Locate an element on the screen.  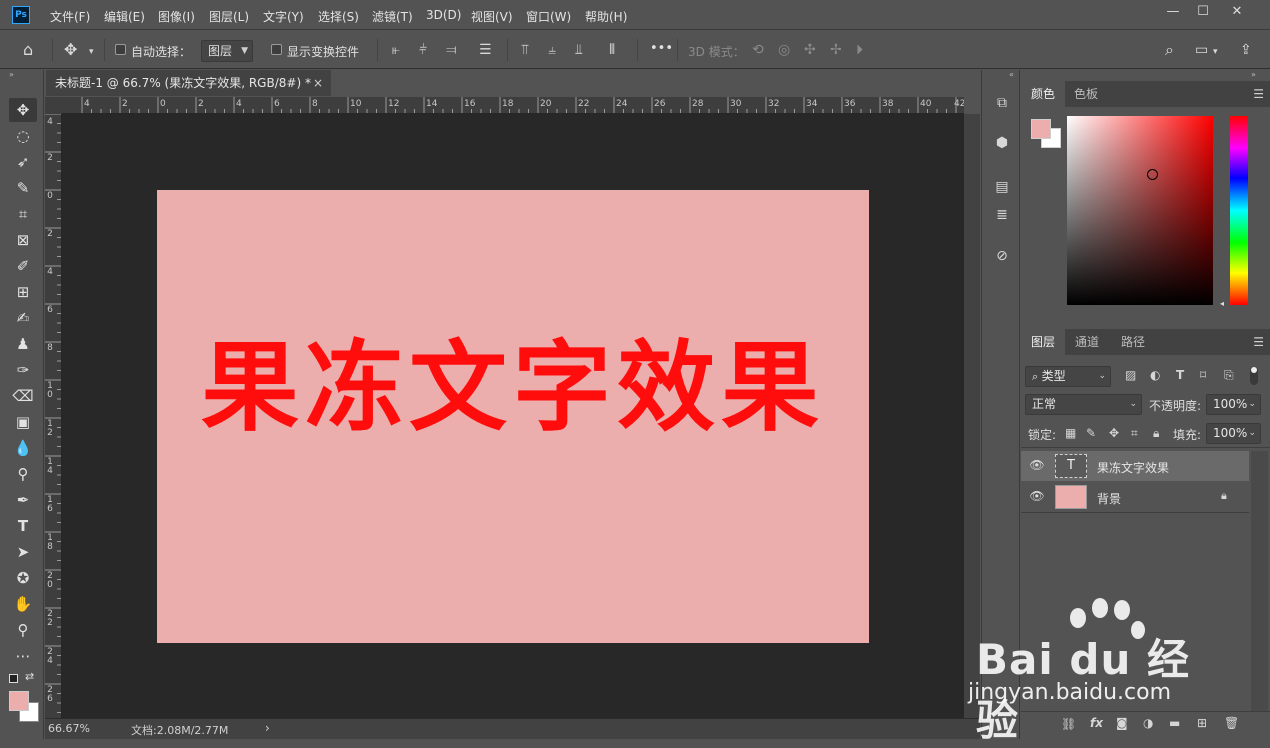
zoom-tool-icon: ⚲ is located at coordinates (23, 630).